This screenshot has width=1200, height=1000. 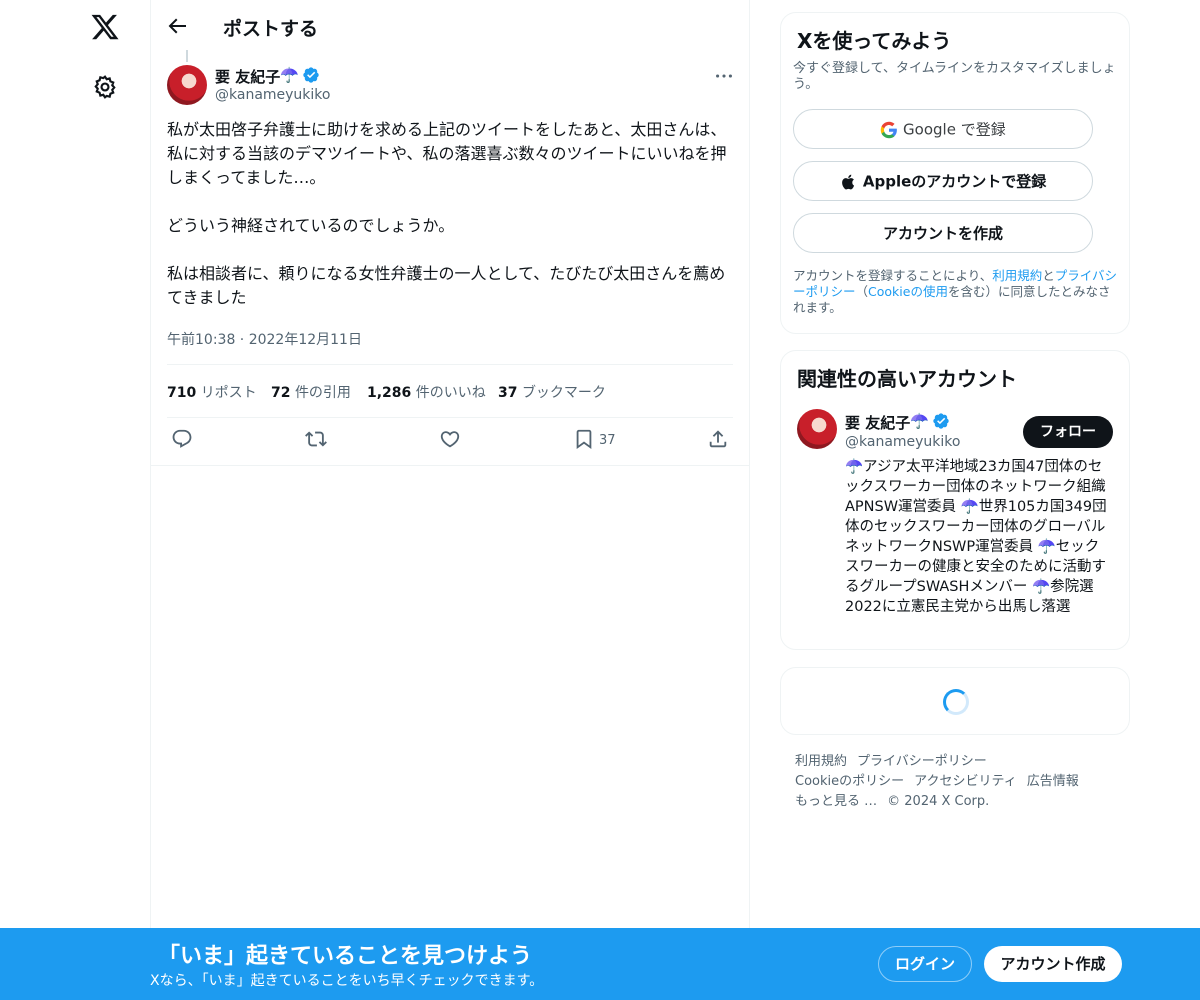 What do you see at coordinates (889, 129) in the screenshot?
I see `google-icon` at bounding box center [889, 129].